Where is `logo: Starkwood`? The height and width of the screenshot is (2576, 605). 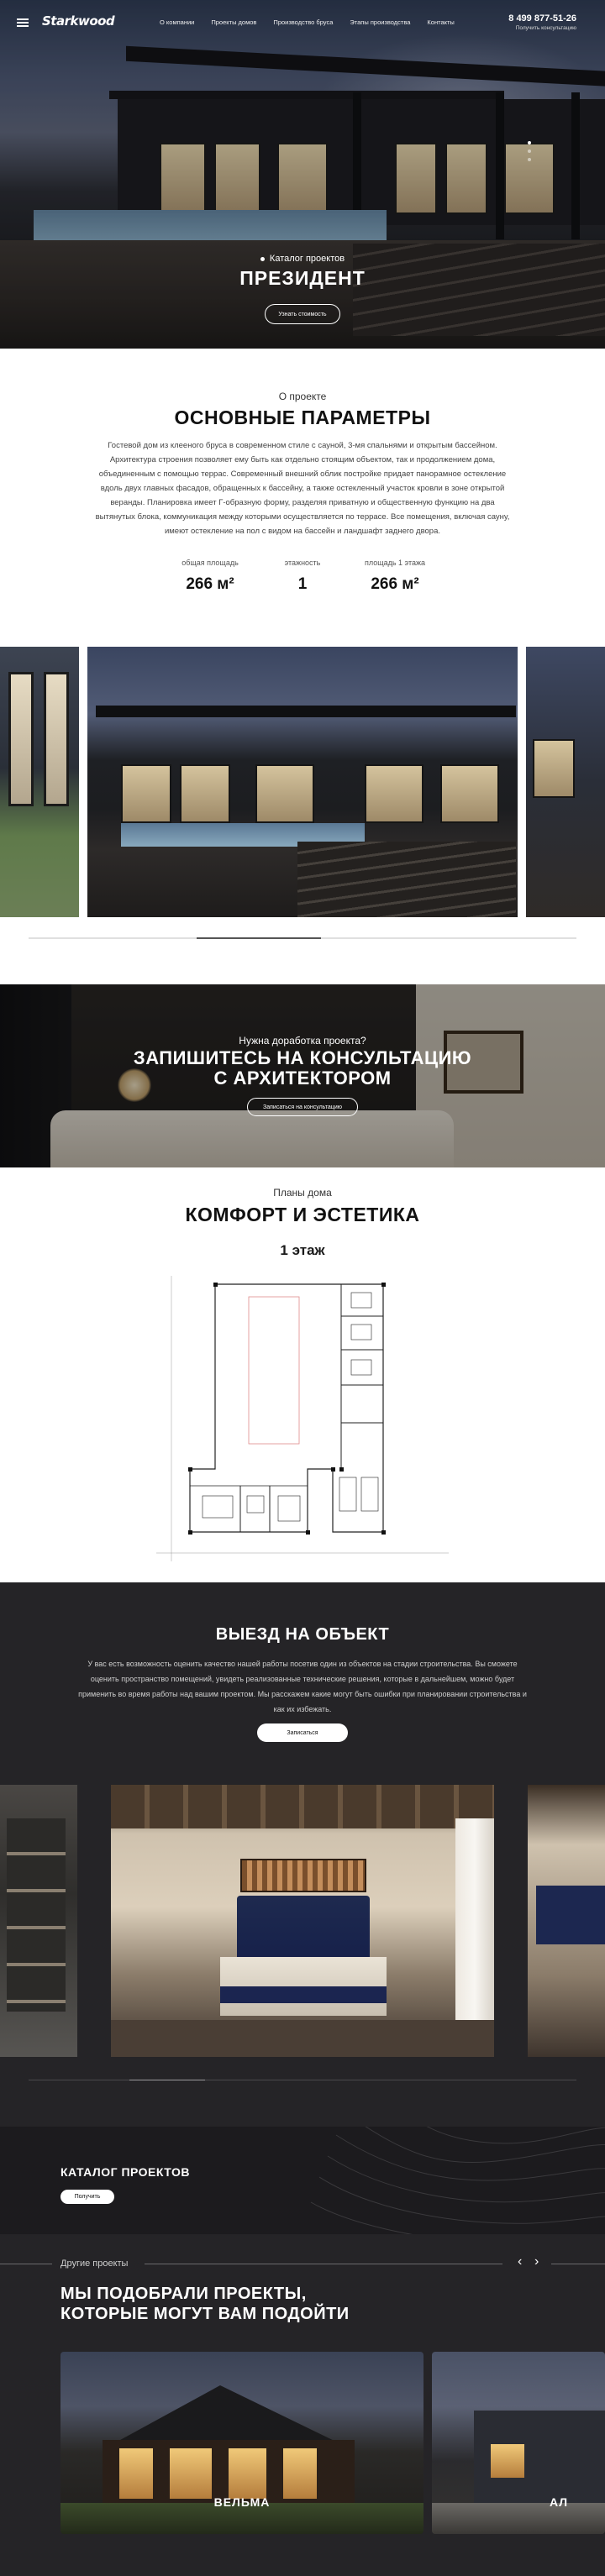
logo: Starkwood is located at coordinates (78, 21).